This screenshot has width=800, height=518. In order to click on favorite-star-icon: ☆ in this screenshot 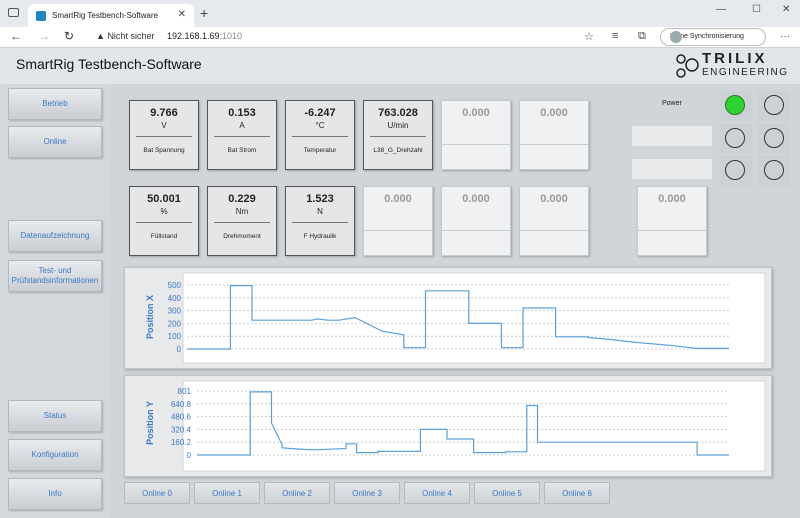, I will do `click(589, 36)`.